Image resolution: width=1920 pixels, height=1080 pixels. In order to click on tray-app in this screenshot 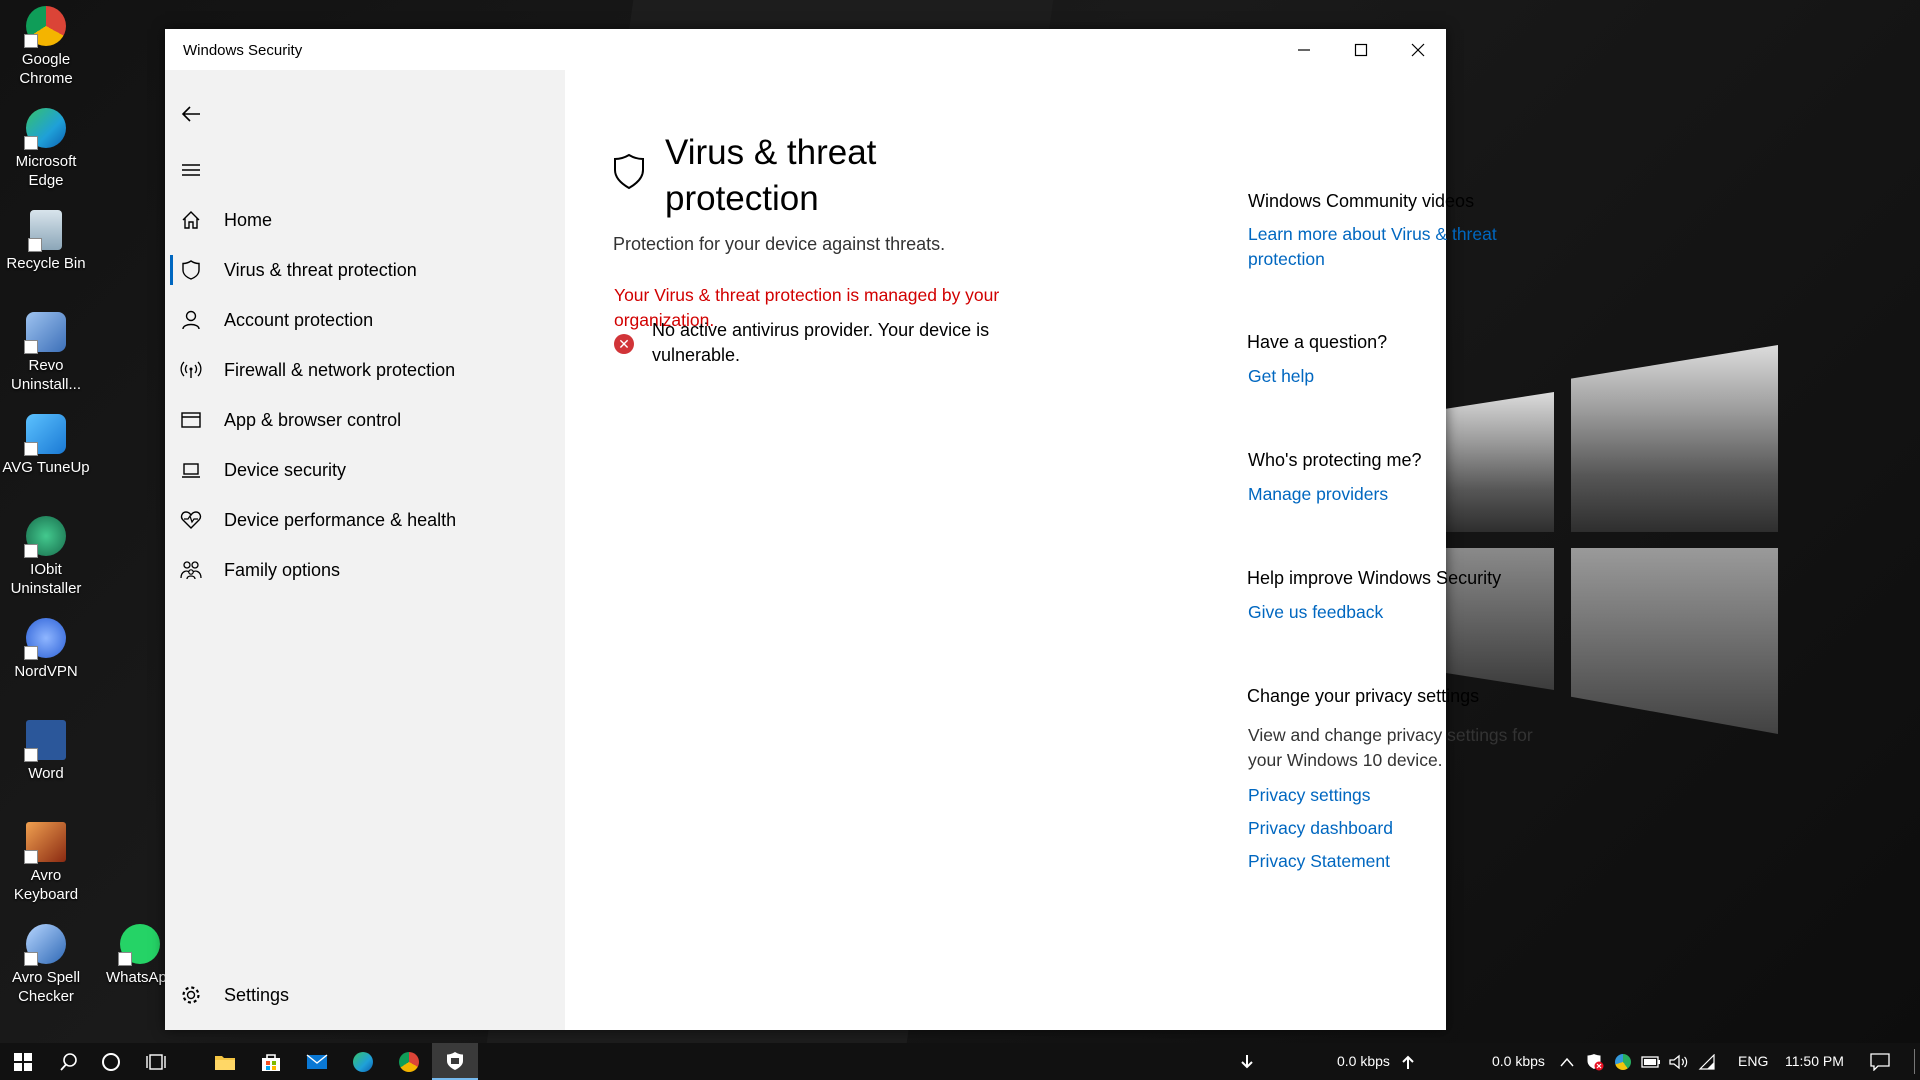, I will do `click(1623, 1061)`.